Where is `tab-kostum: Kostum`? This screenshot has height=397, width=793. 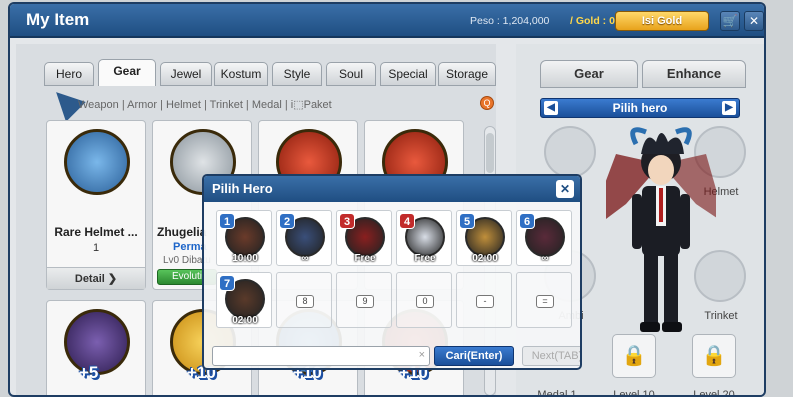
tab-kostum: Kostum is located at coordinates (241, 74).